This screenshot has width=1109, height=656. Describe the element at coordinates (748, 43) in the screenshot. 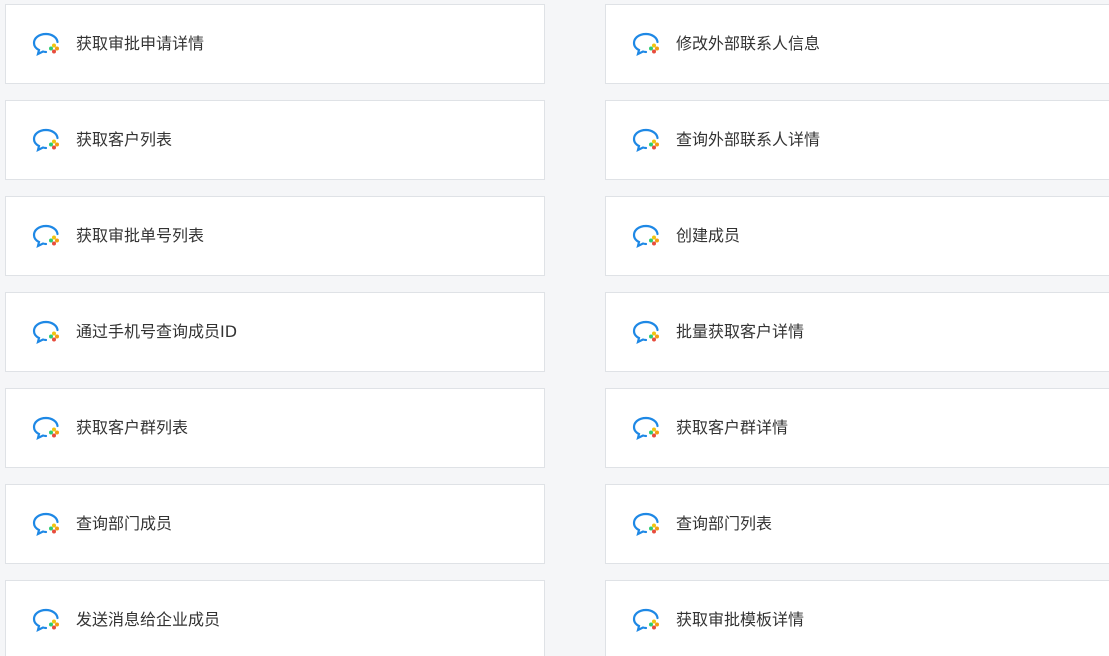

I see `action-card-label: 修改外部联系人信息` at that location.